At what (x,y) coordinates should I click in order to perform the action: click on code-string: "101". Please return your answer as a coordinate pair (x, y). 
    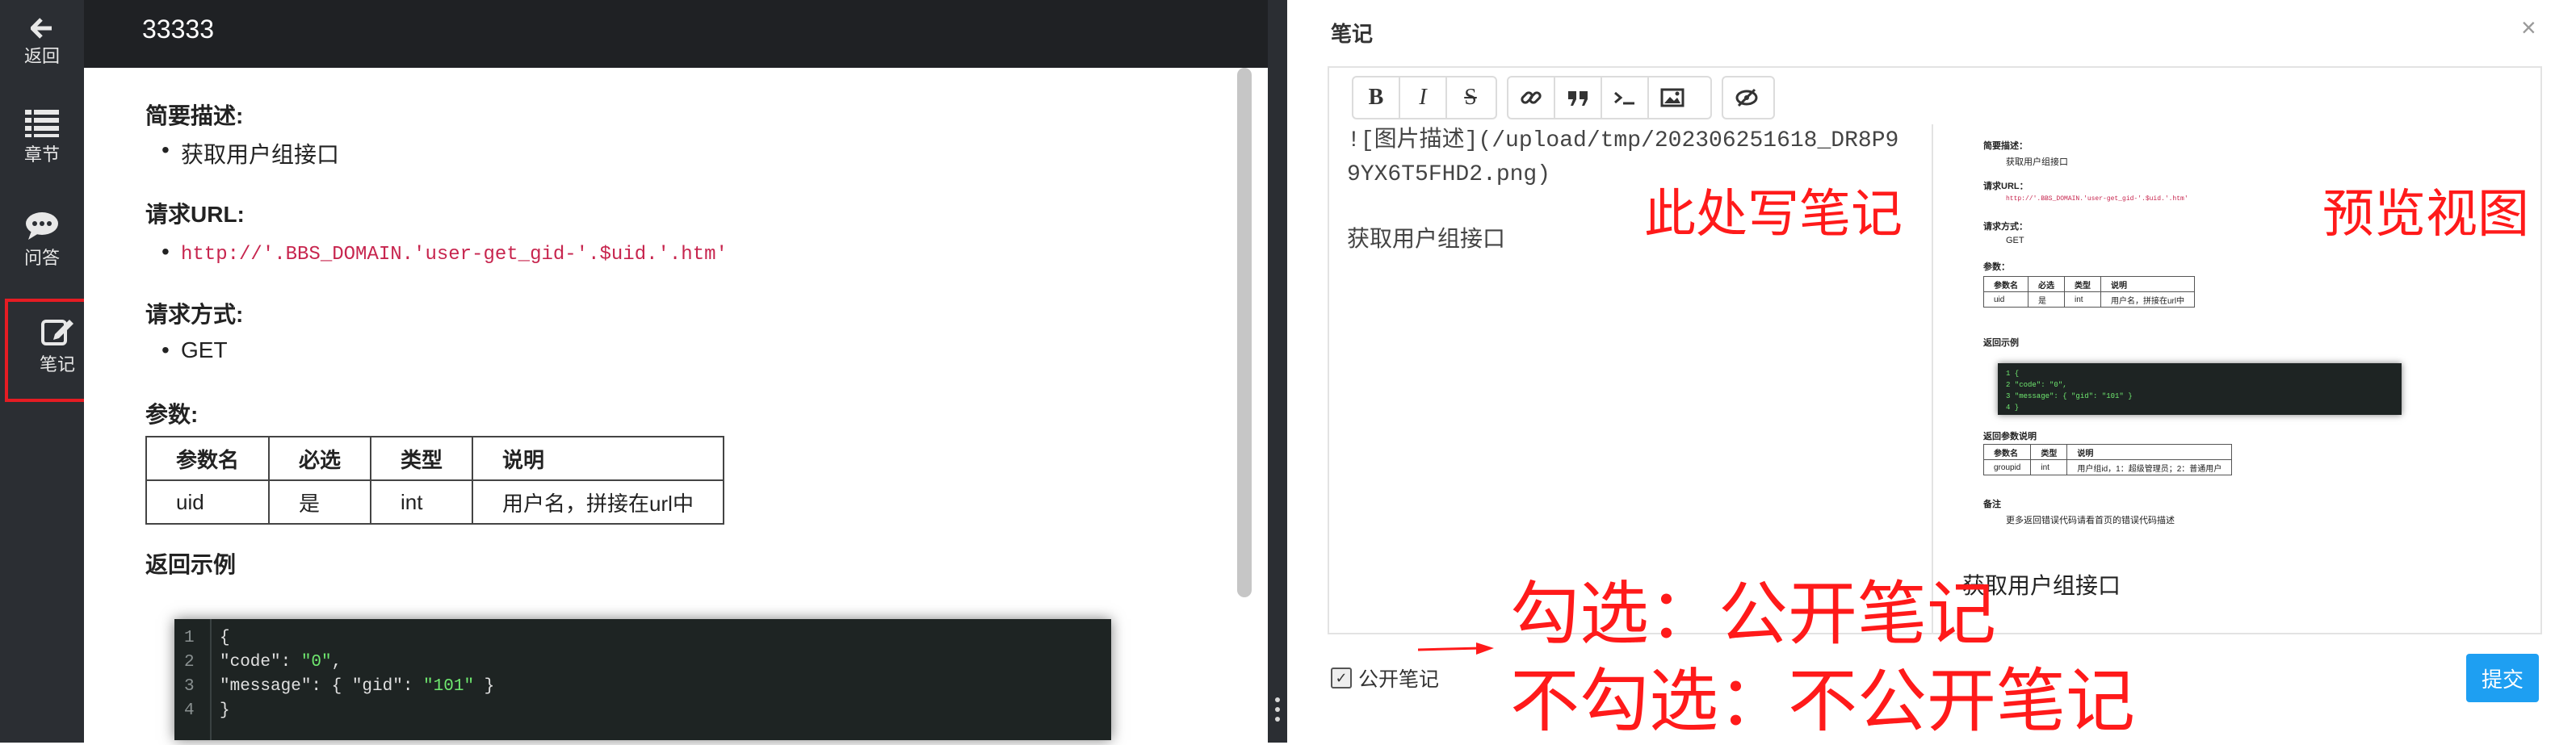
    Looking at the image, I should click on (449, 686).